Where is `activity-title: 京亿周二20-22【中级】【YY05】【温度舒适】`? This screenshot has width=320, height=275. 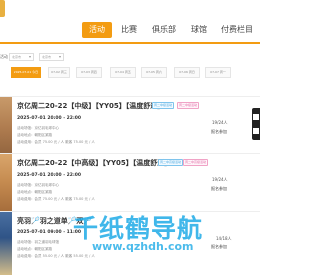
activity-title: 京亿周二20-22【中级】【YY05】【温度舒适】 is located at coordinates (90, 106).